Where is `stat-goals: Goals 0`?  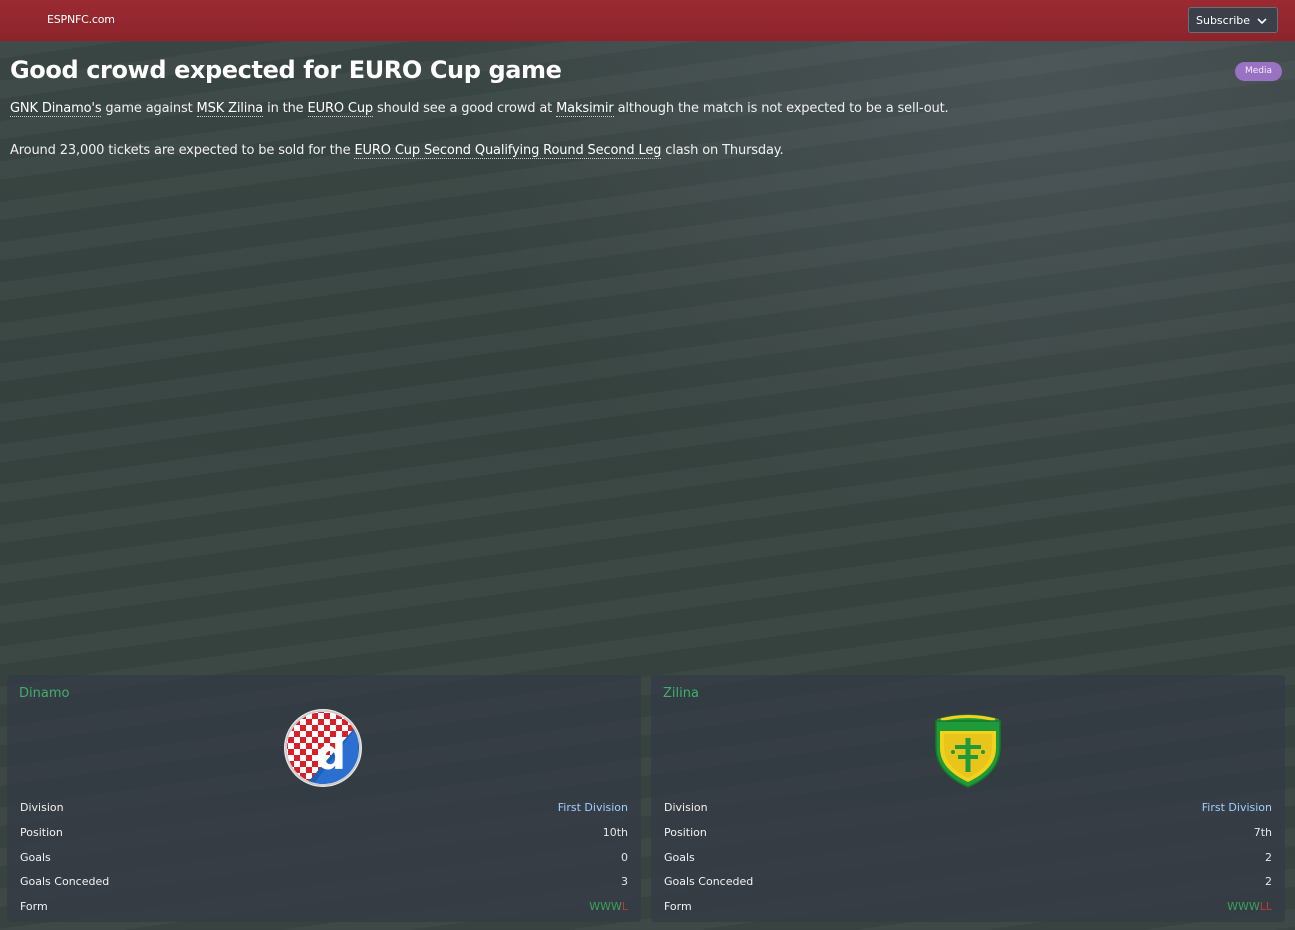
stat-goals: Goals 0 is located at coordinates (324, 861).